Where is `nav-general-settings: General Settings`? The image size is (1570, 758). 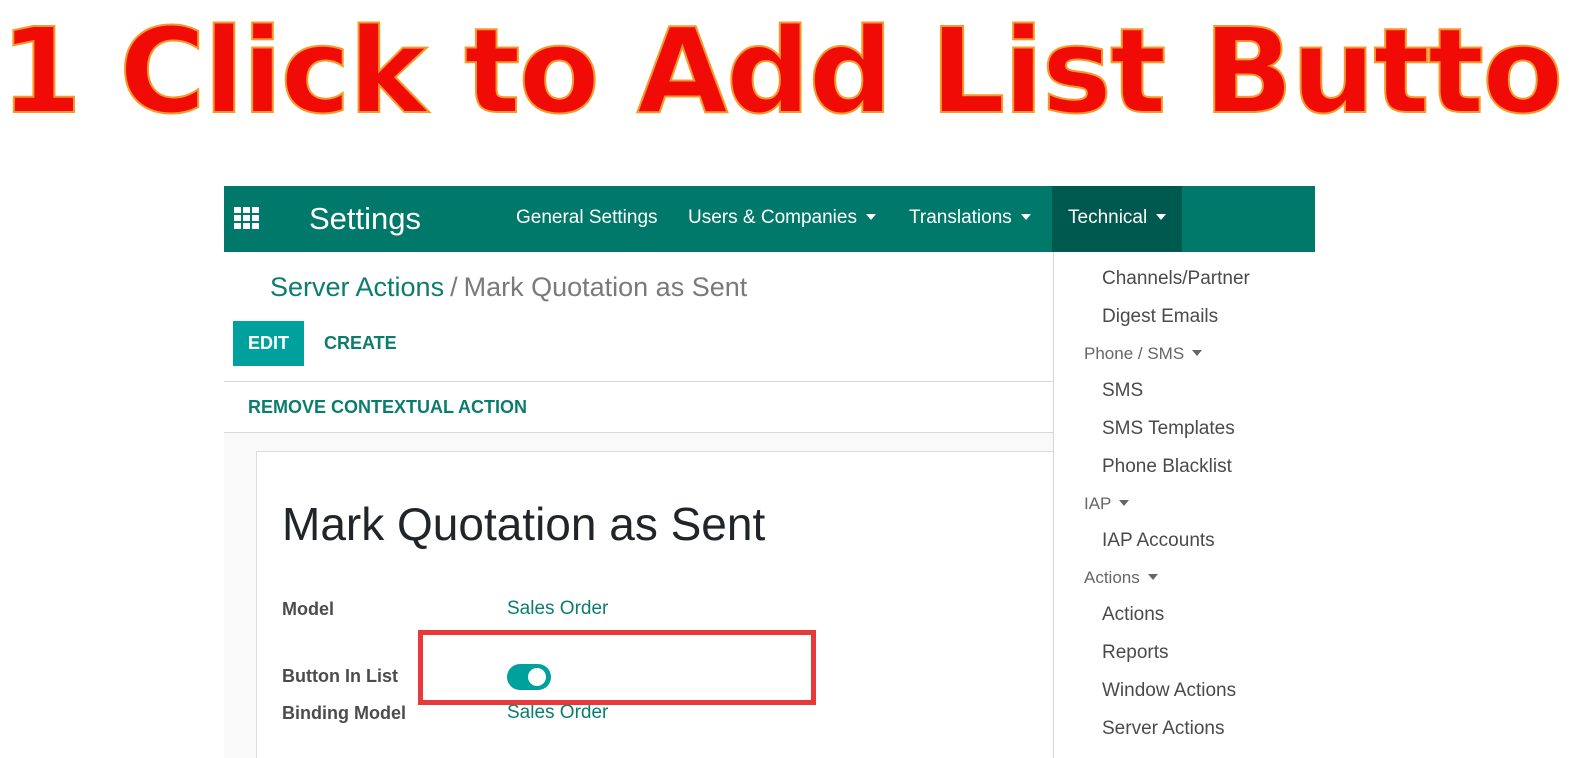 nav-general-settings: General Settings is located at coordinates (587, 219).